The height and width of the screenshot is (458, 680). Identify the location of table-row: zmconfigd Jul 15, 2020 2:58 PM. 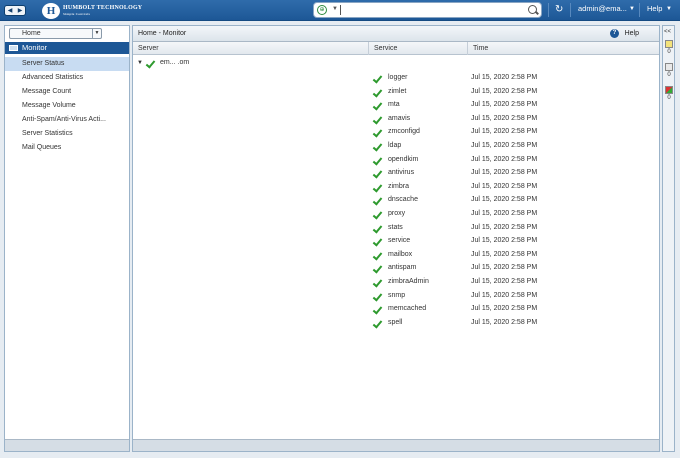
(513, 132).